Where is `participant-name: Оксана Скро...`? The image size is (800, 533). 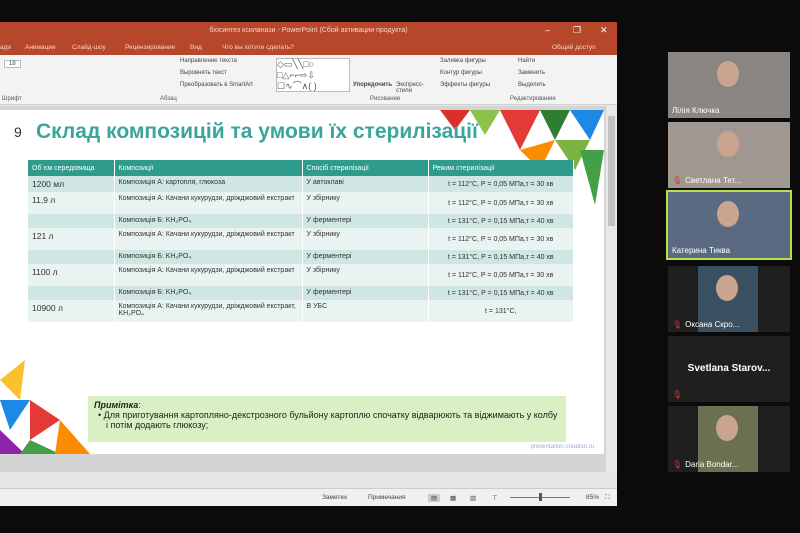
participant-name: Оксана Скро... is located at coordinates (712, 324).